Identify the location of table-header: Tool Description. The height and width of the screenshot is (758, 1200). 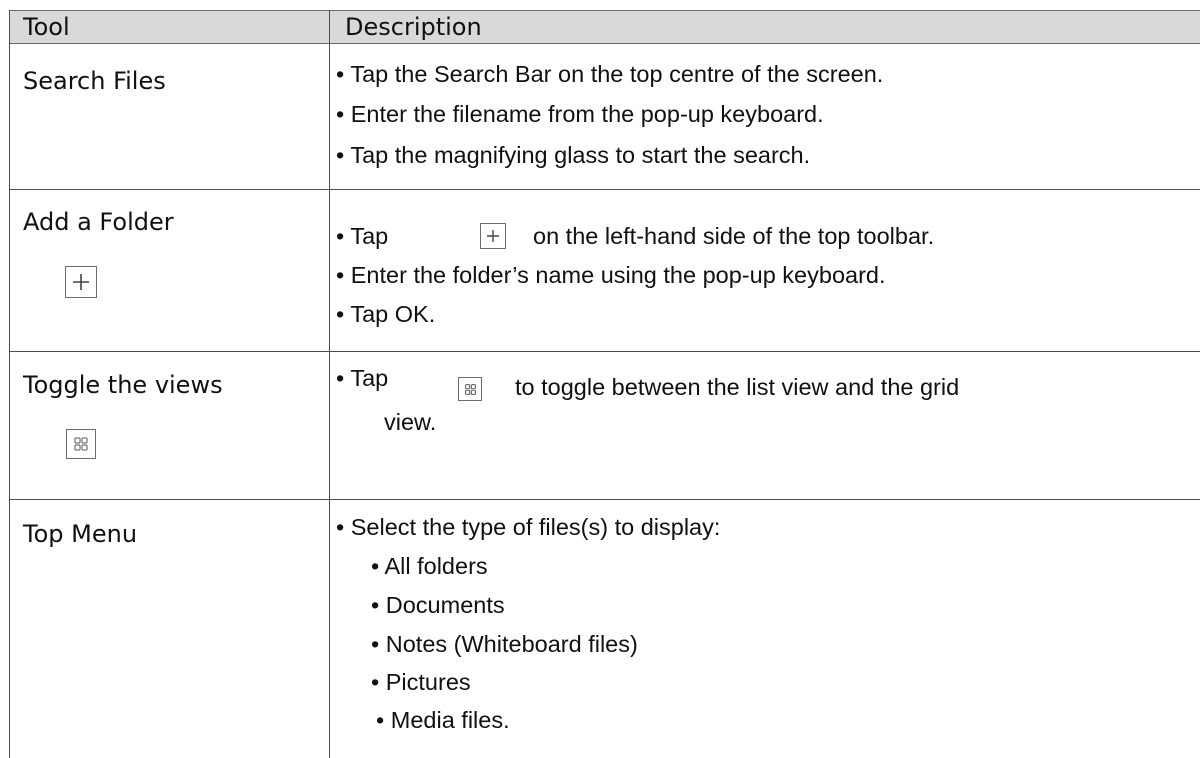
(604, 27).